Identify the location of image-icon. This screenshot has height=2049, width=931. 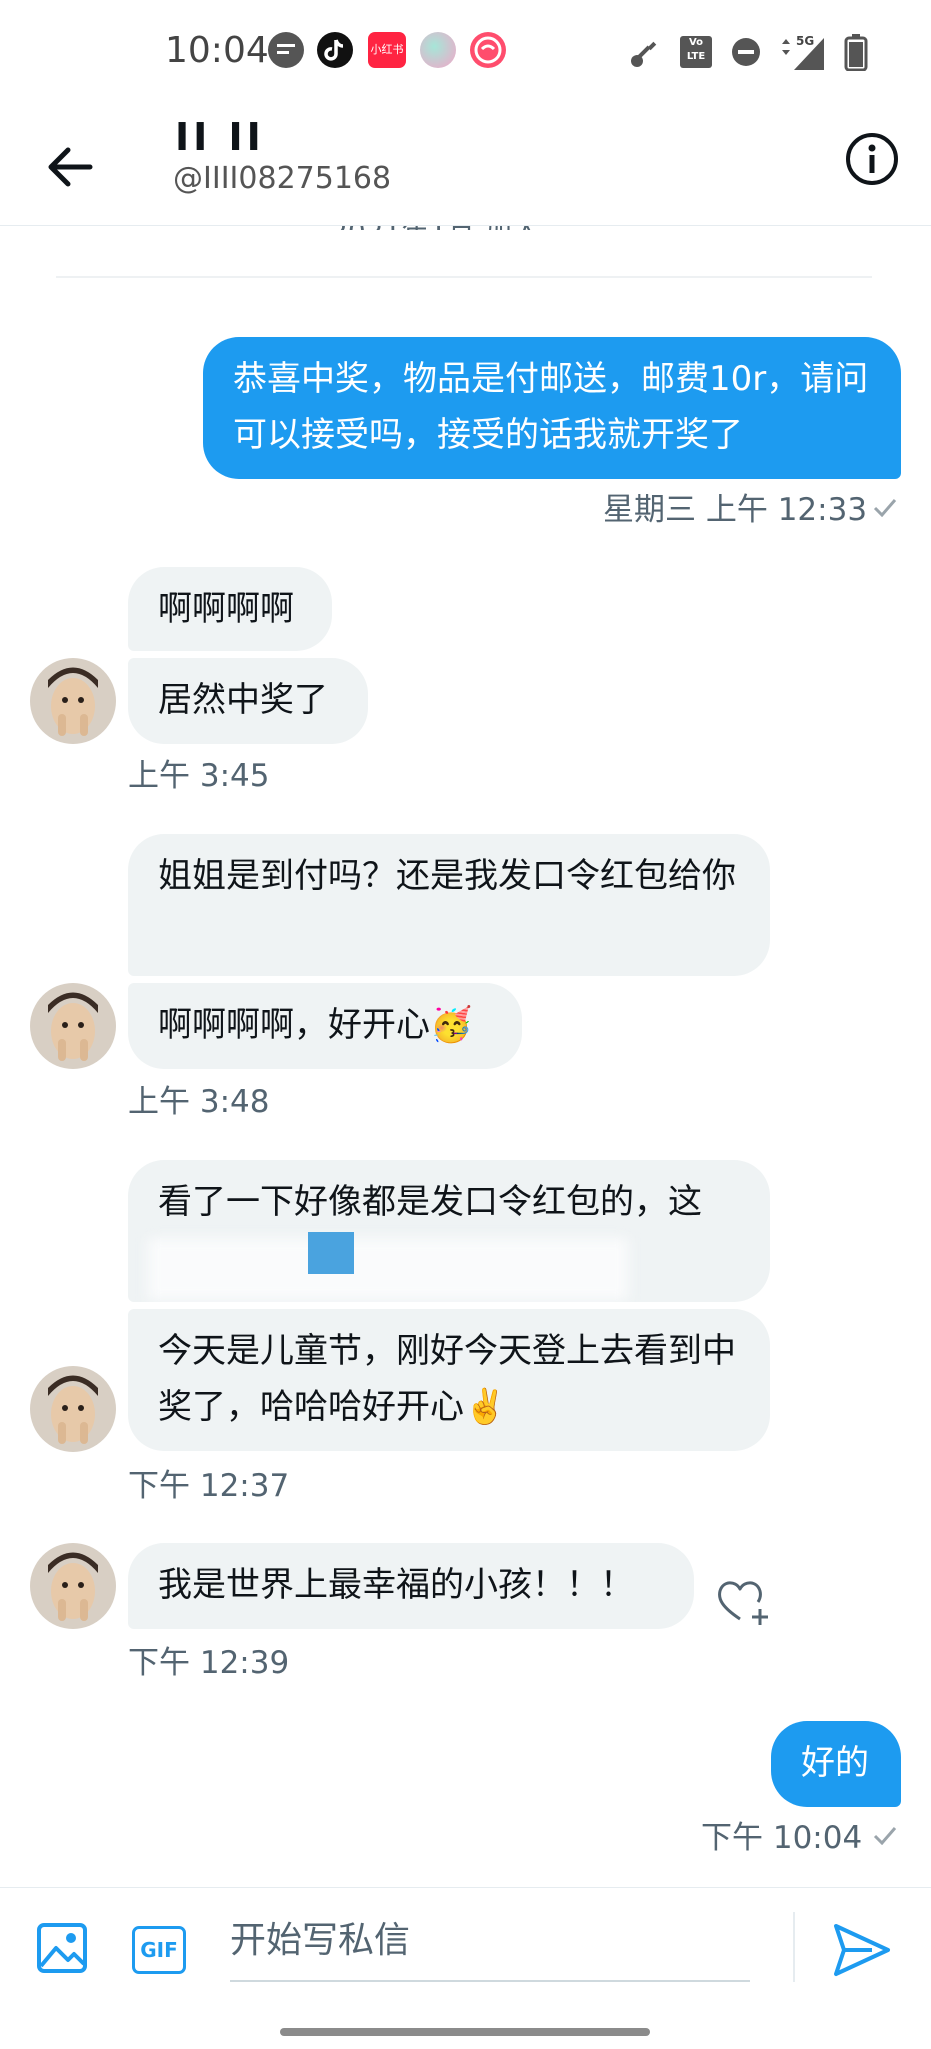
(62, 1948).